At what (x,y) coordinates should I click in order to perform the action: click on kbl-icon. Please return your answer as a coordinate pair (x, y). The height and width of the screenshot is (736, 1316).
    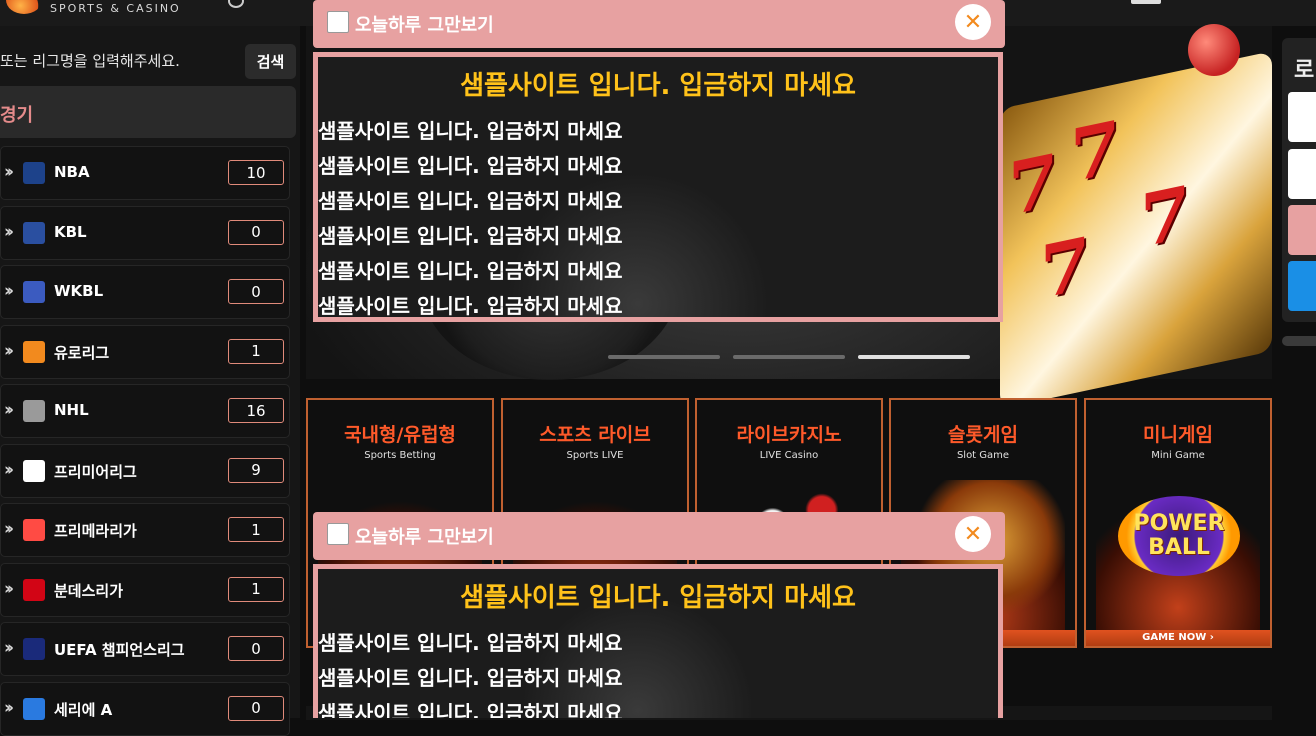
    Looking at the image, I should click on (34, 232).